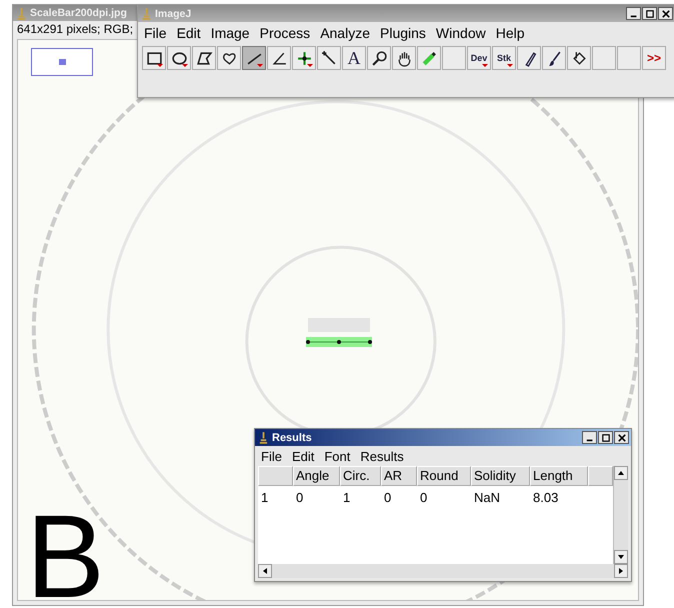 Image resolution: width=674 pixels, height=608 pixels. I want to click on tool-button: Stk, so click(504, 58).